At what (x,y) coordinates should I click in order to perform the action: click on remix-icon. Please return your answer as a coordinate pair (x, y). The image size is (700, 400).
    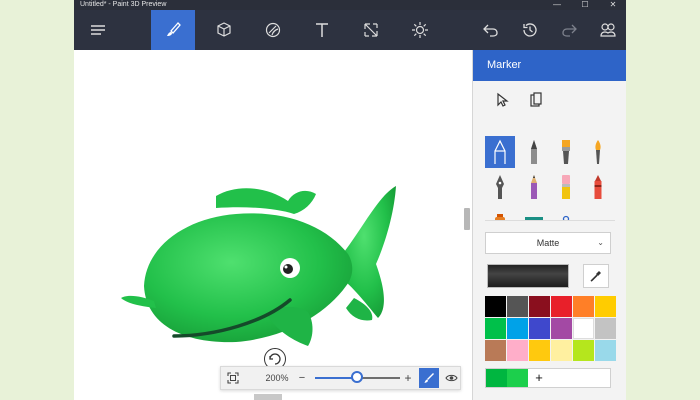
    Looking at the image, I should click on (608, 30).